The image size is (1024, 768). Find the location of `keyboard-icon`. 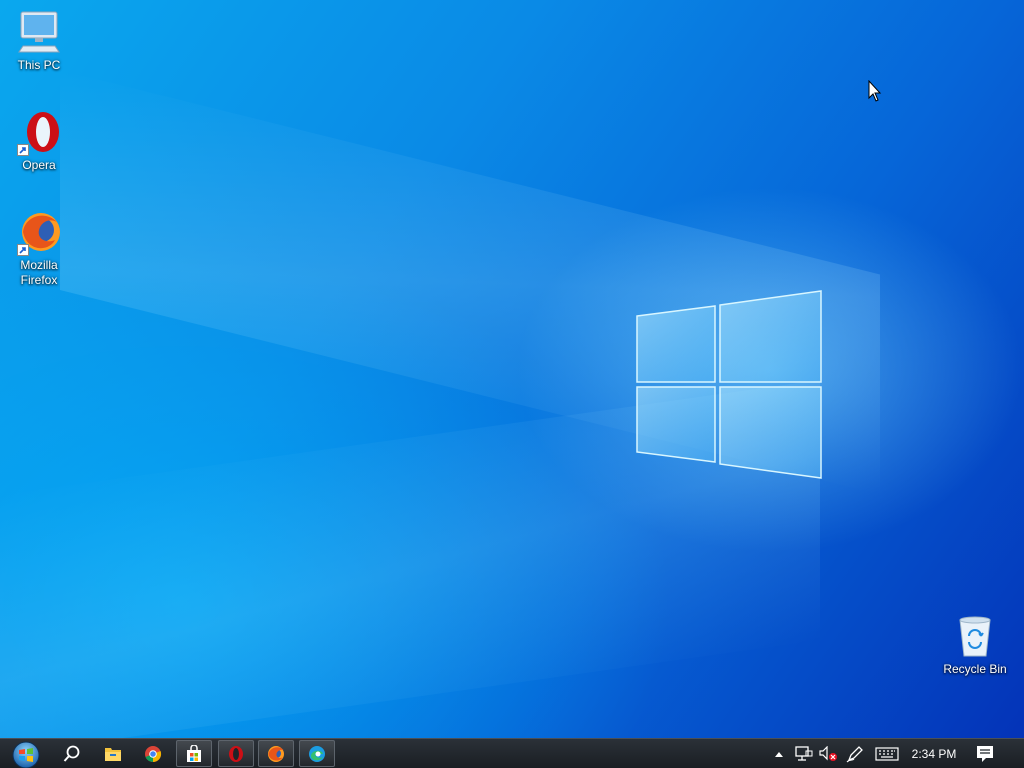

keyboard-icon is located at coordinates (887, 754).